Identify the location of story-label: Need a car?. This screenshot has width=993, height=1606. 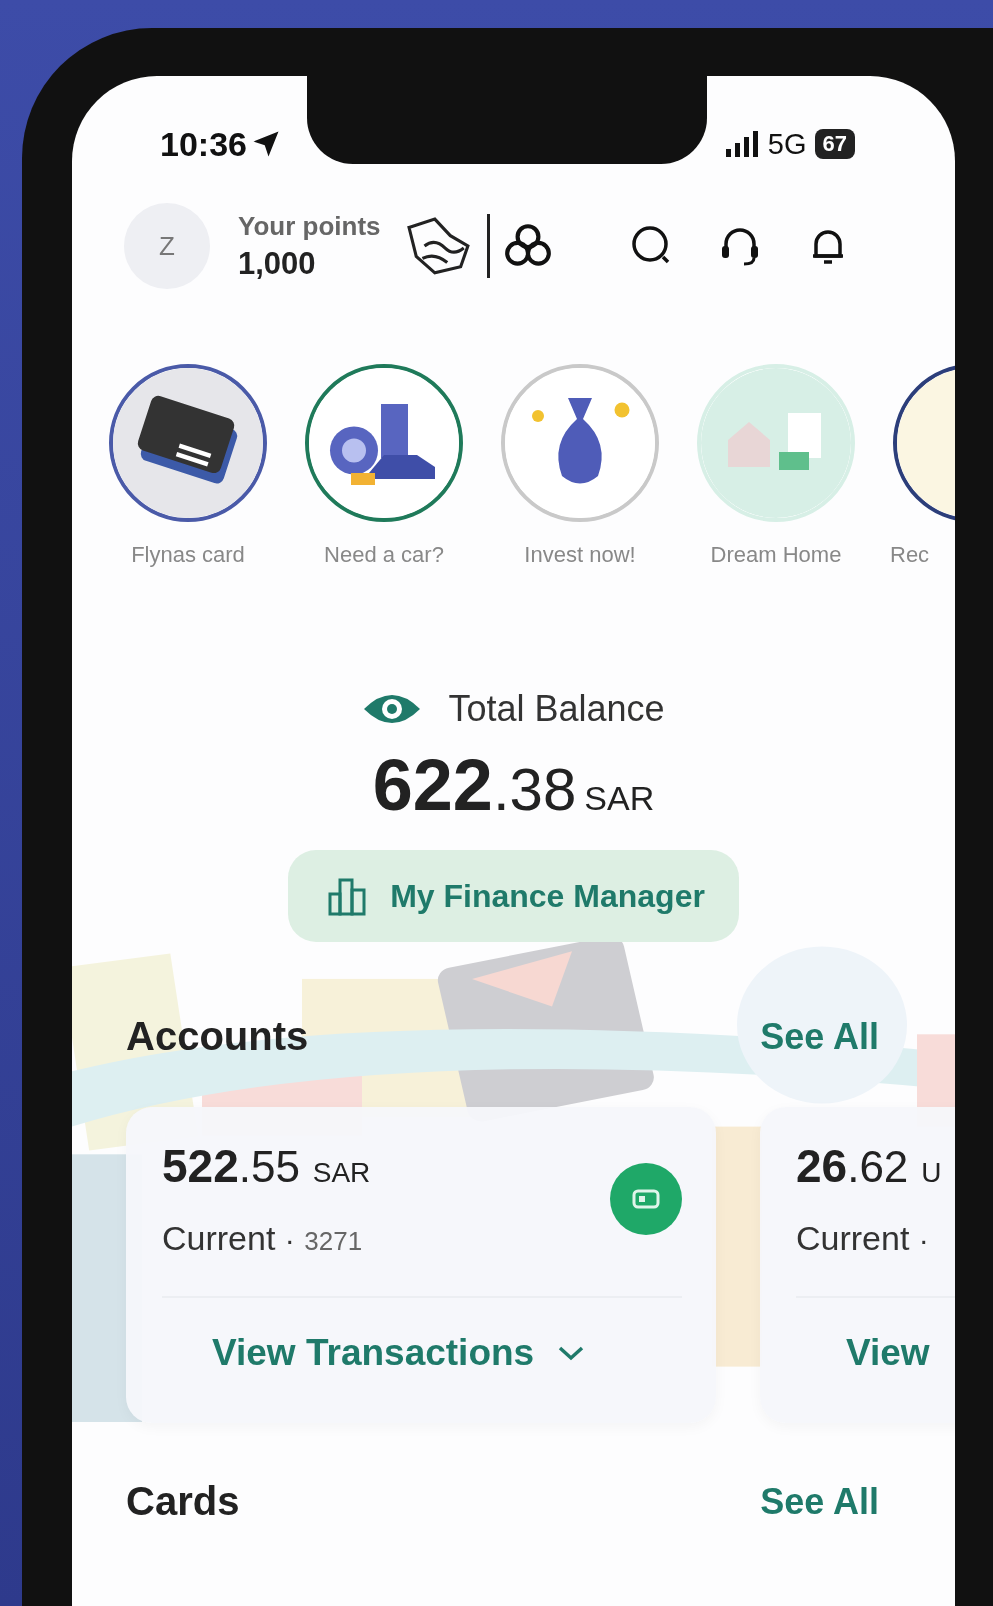
(384, 555).